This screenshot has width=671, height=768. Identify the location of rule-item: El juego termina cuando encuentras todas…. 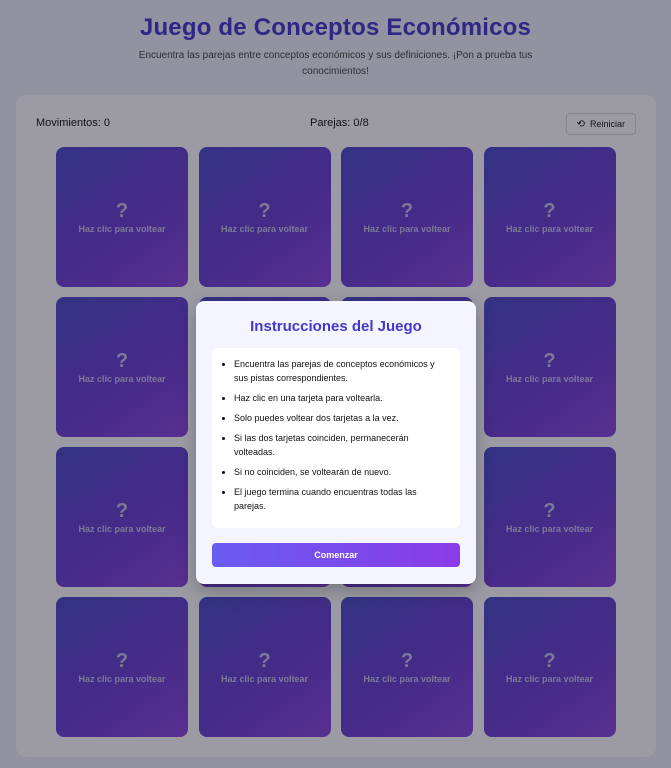
(342, 499).